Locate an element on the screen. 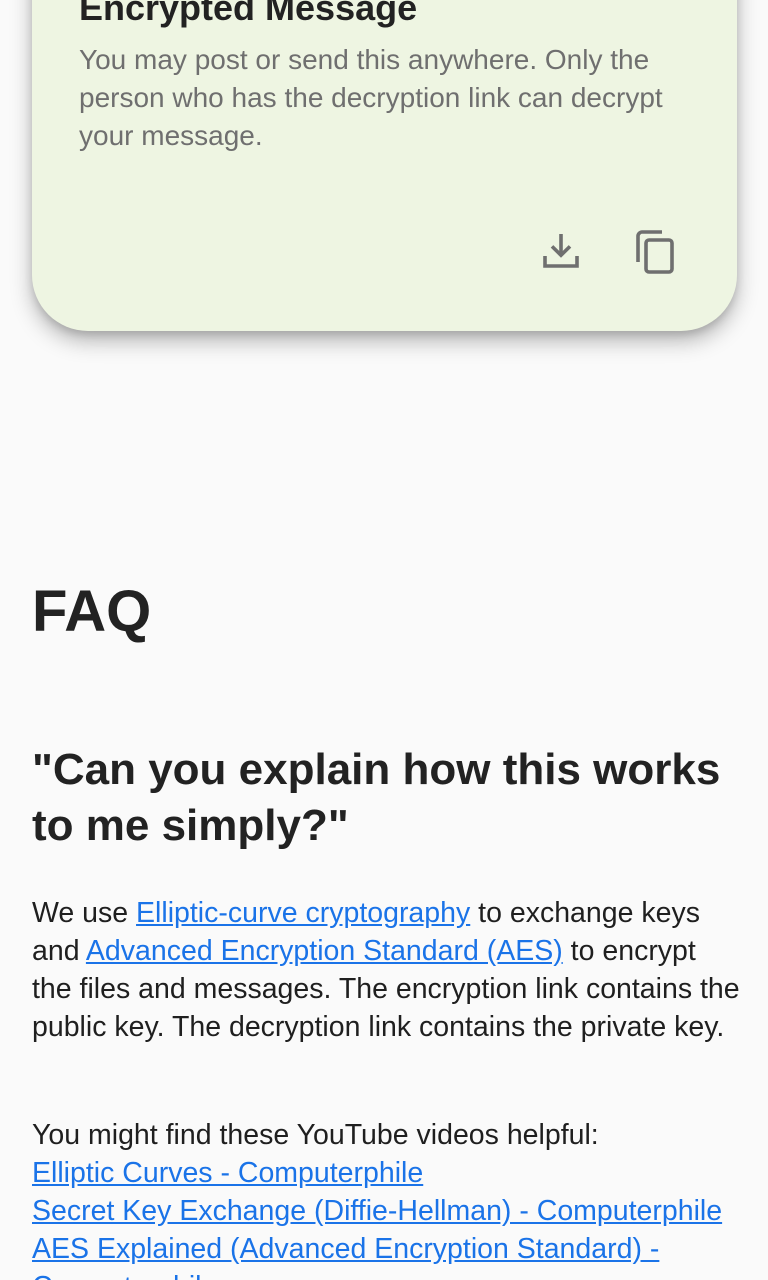 The height and width of the screenshot is (1280, 768). download-icon is located at coordinates (561, 251).